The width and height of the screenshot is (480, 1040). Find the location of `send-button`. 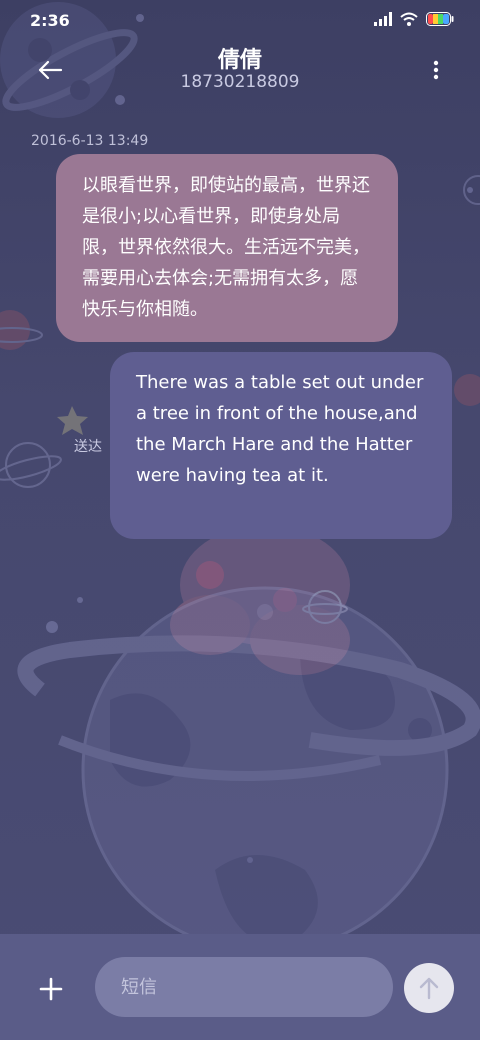

send-button is located at coordinates (429, 988).